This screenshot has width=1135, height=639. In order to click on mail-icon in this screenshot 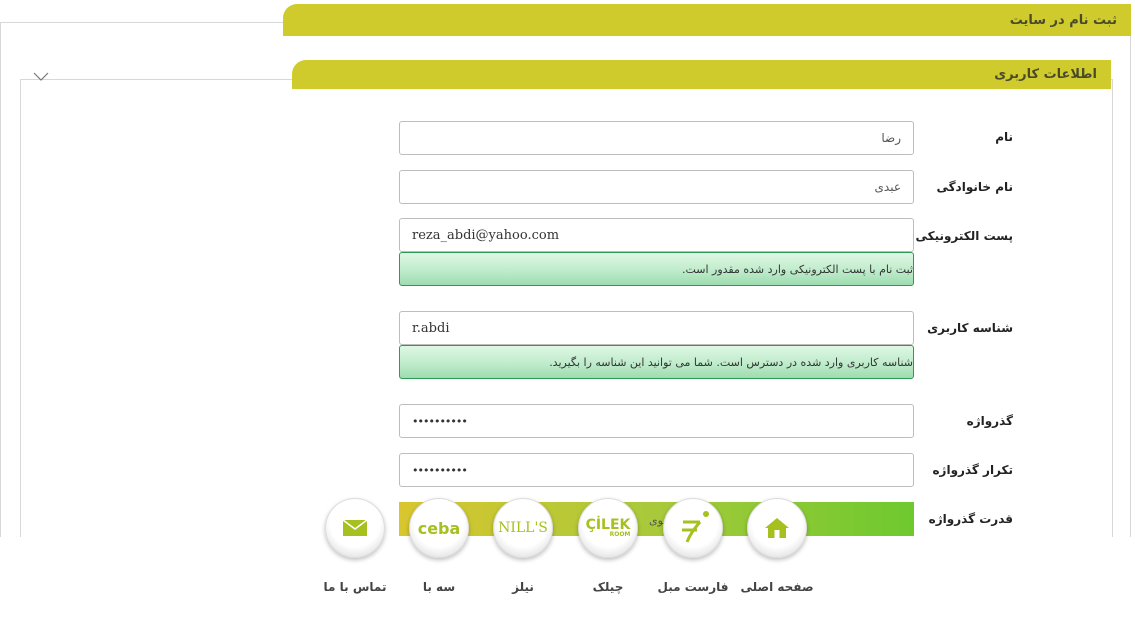, I will do `click(355, 527)`.